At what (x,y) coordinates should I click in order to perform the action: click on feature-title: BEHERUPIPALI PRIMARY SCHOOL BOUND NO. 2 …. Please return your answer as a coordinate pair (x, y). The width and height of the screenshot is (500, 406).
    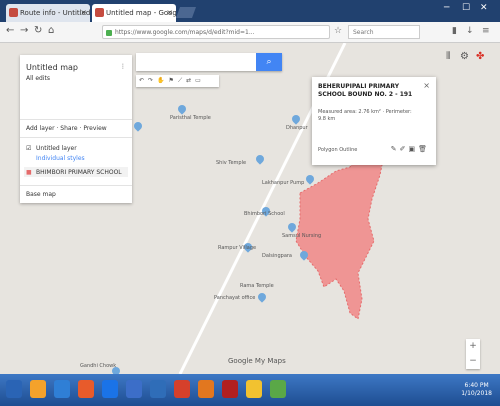
    Looking at the image, I should click on (365, 90).